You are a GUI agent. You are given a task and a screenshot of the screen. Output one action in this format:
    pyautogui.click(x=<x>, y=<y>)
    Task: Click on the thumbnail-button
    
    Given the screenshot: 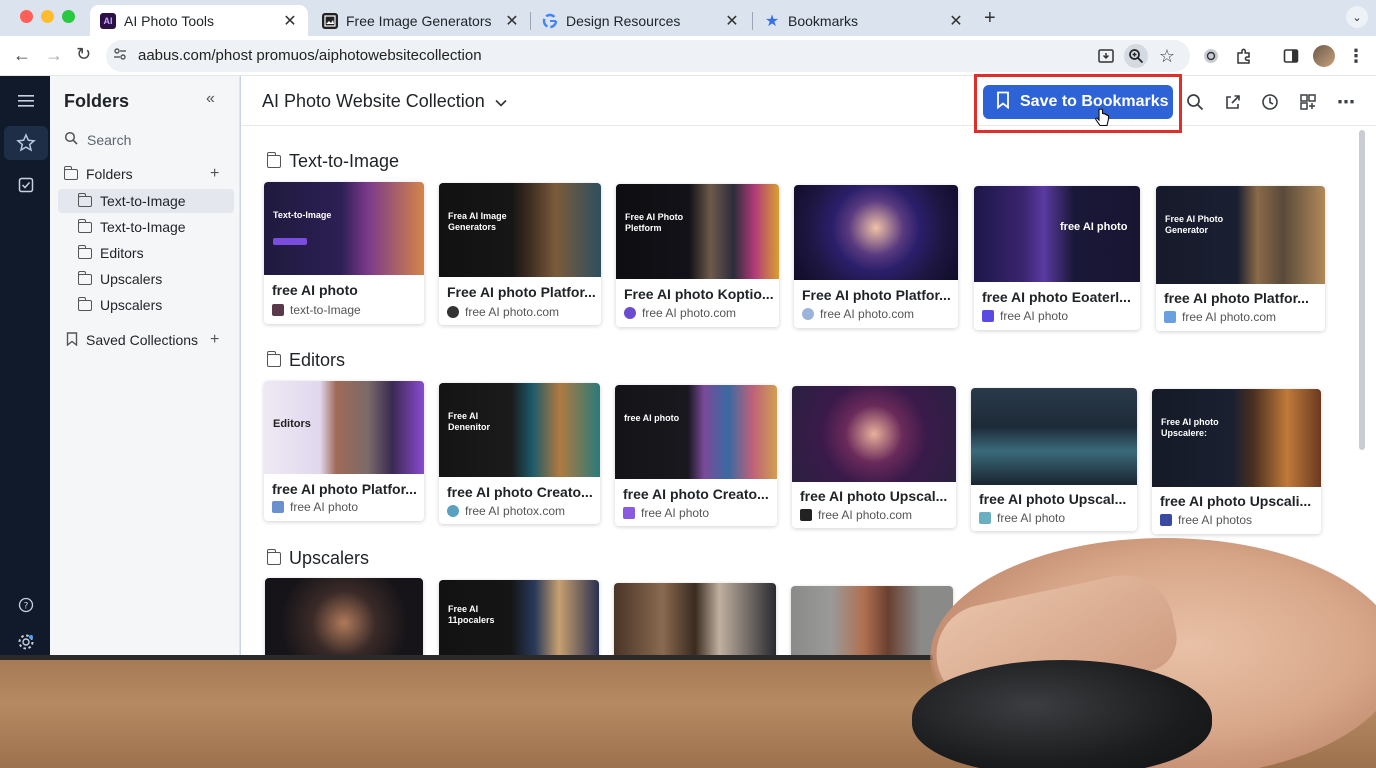 What is the action you would take?
    pyautogui.click(x=290, y=241)
    